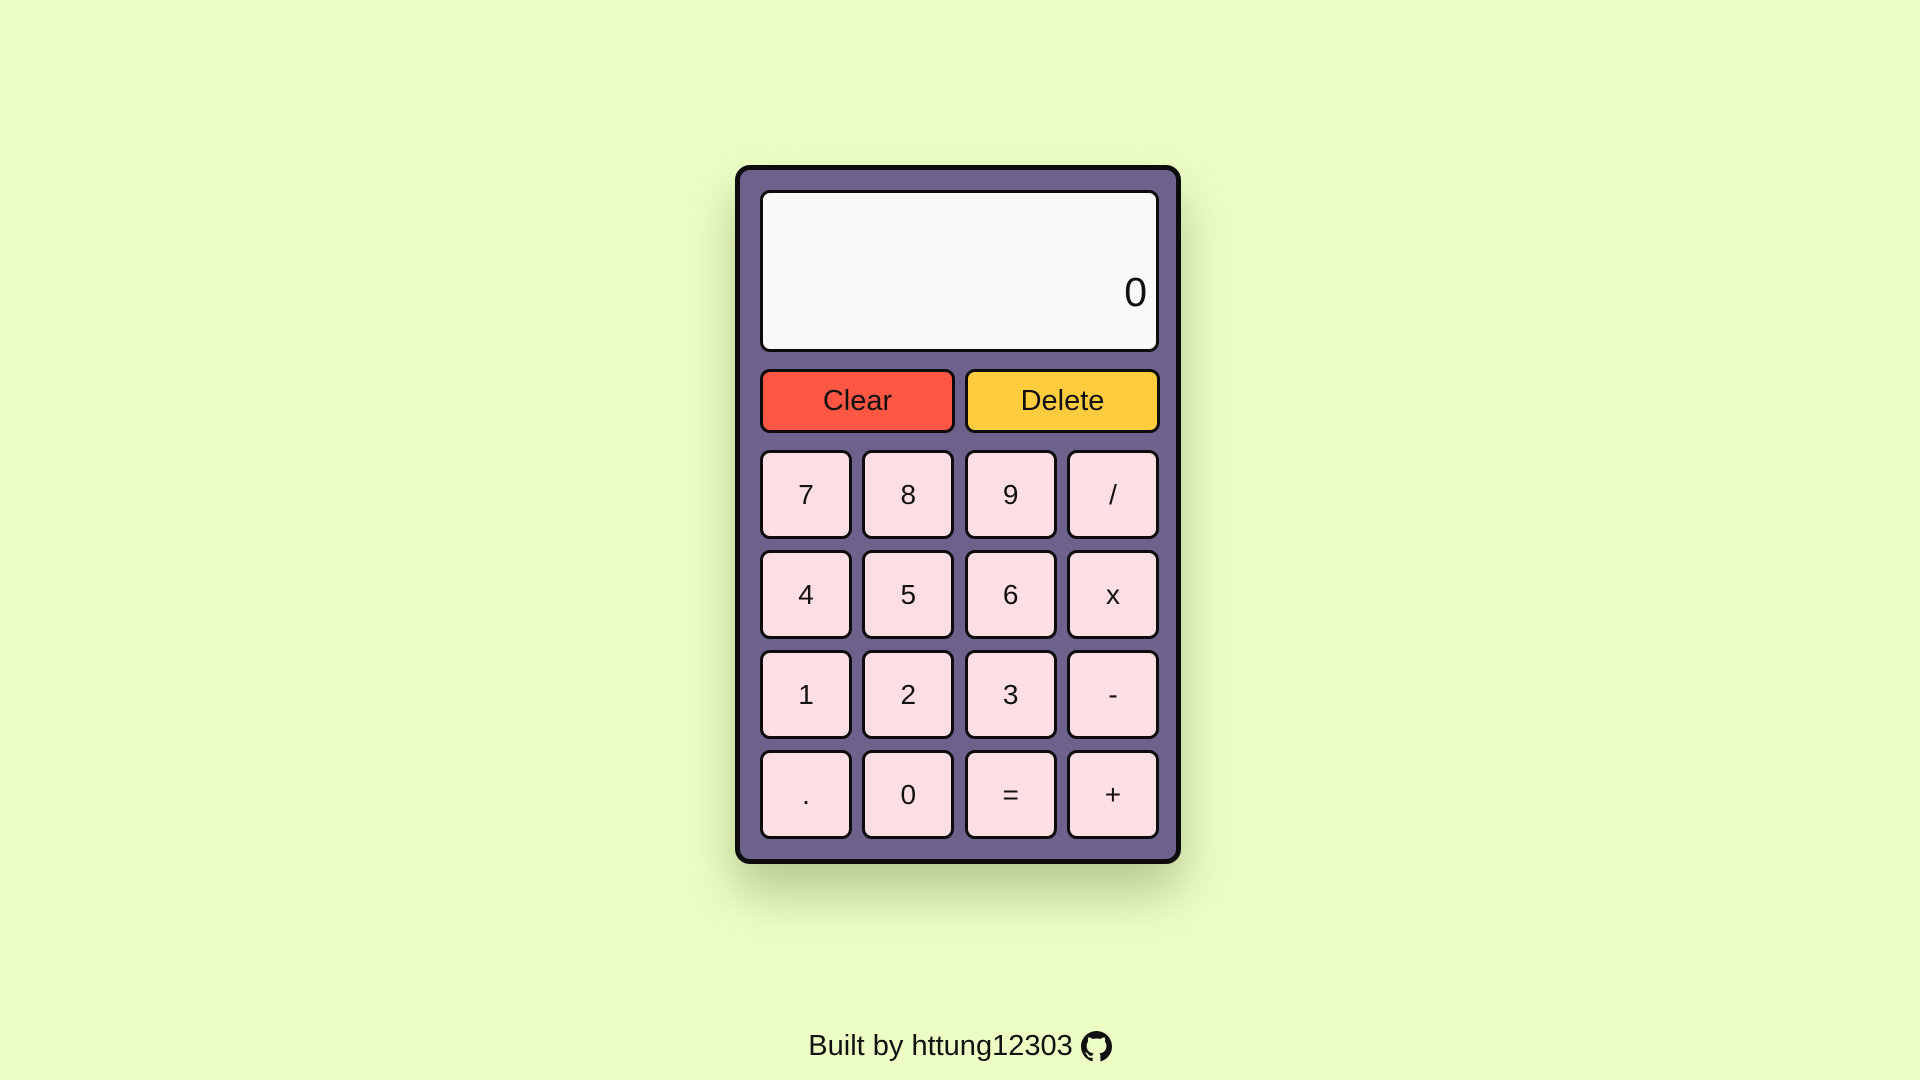  I want to click on footer: Built by httung12303, so click(960, 1046).